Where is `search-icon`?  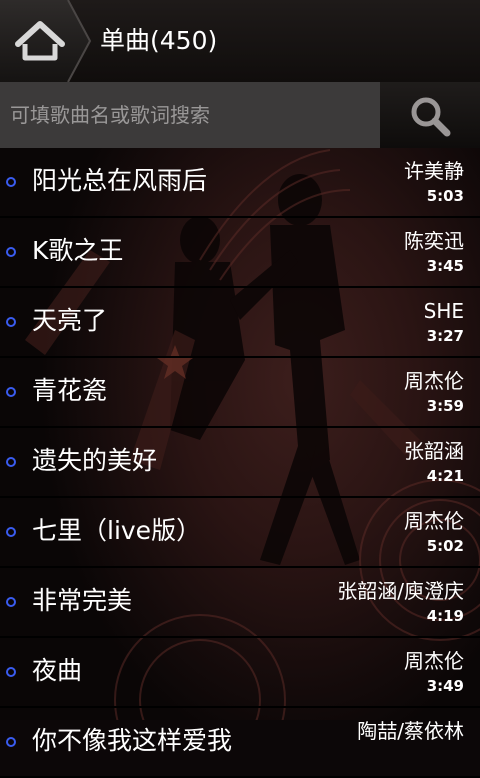
search-icon is located at coordinates (431, 117).